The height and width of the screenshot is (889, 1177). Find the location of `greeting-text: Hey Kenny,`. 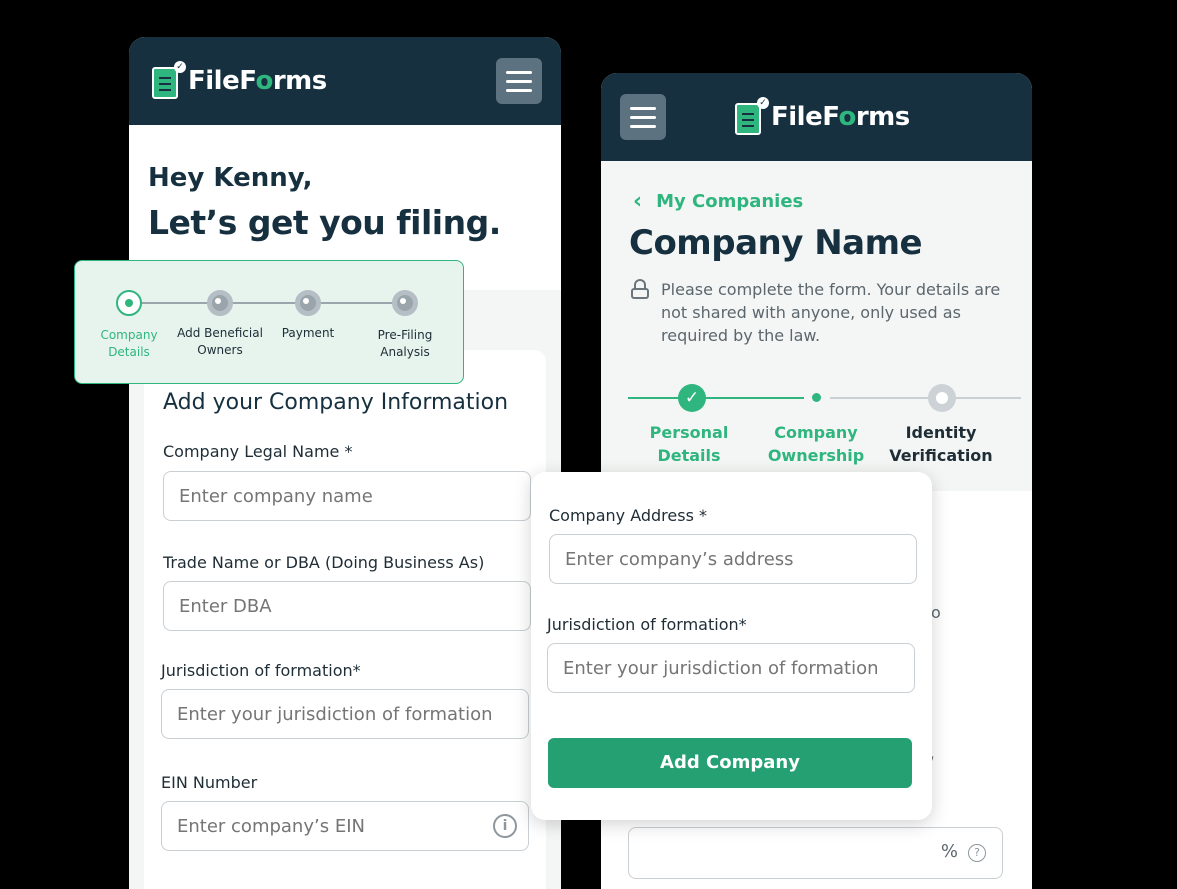

greeting-text: Hey Kenny, is located at coordinates (230, 178).